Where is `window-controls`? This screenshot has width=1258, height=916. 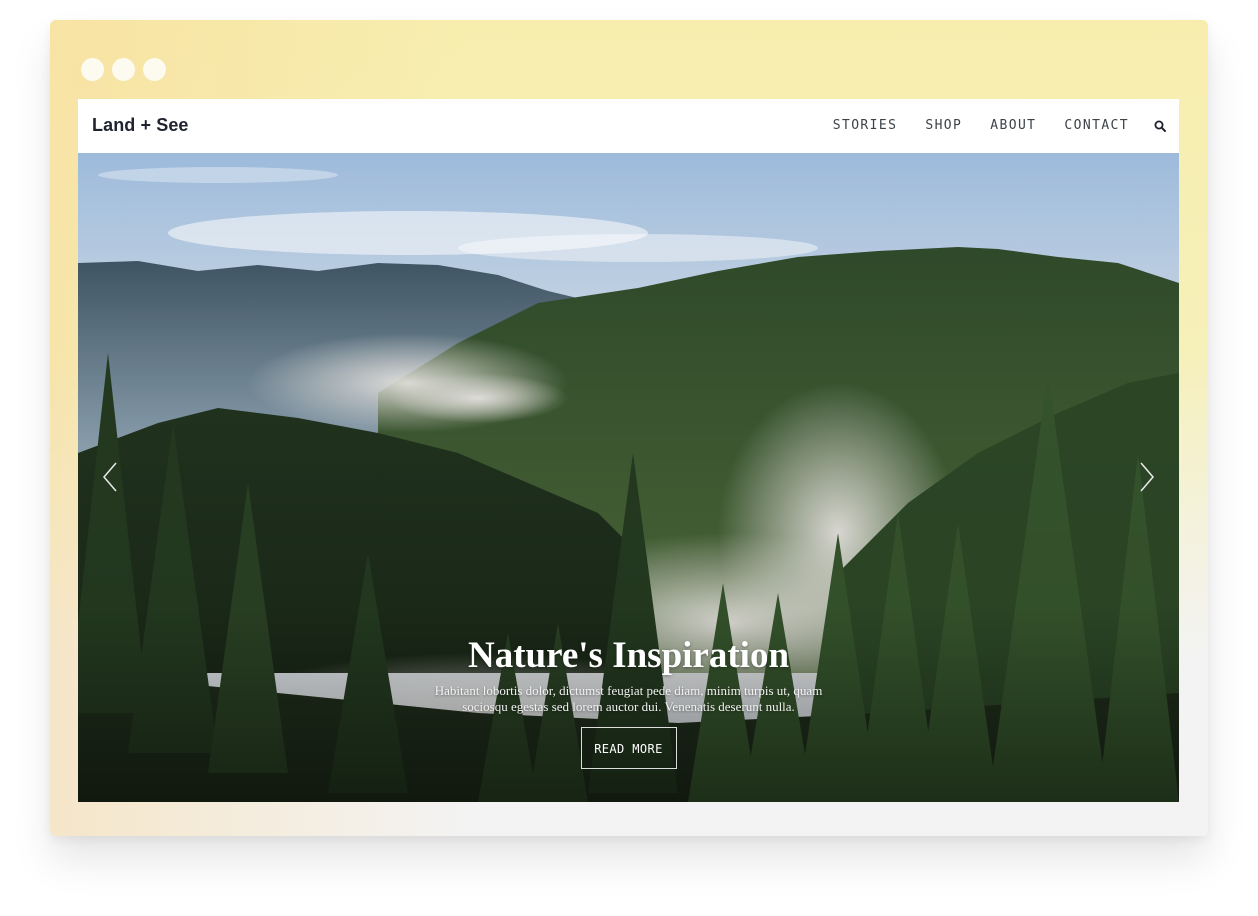
window-controls is located at coordinates (123, 69).